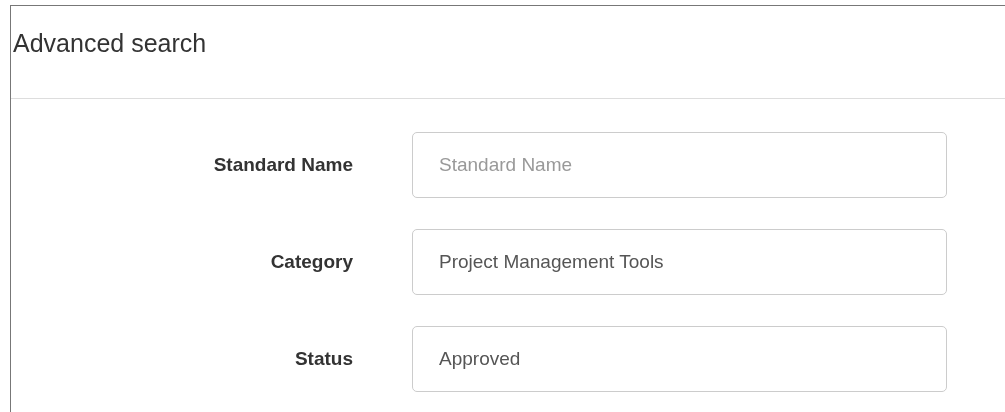 This screenshot has height=412, width=1005. I want to click on input-field: Project Management Tools, so click(679, 262).